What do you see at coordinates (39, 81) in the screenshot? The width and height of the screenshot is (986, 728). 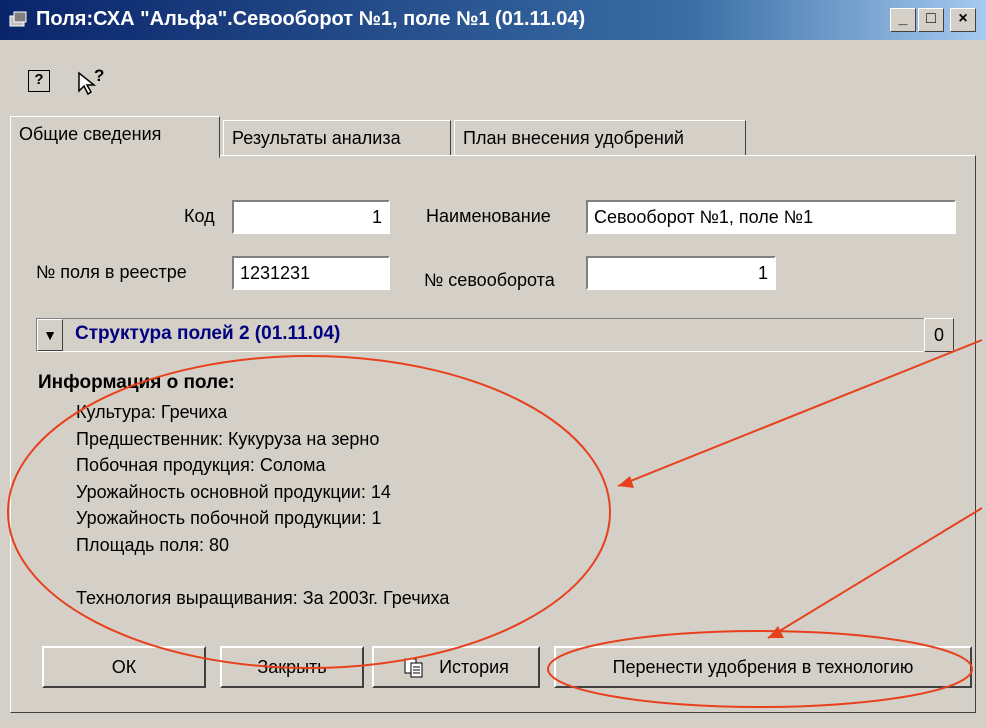 I see `help-icon: ?` at bounding box center [39, 81].